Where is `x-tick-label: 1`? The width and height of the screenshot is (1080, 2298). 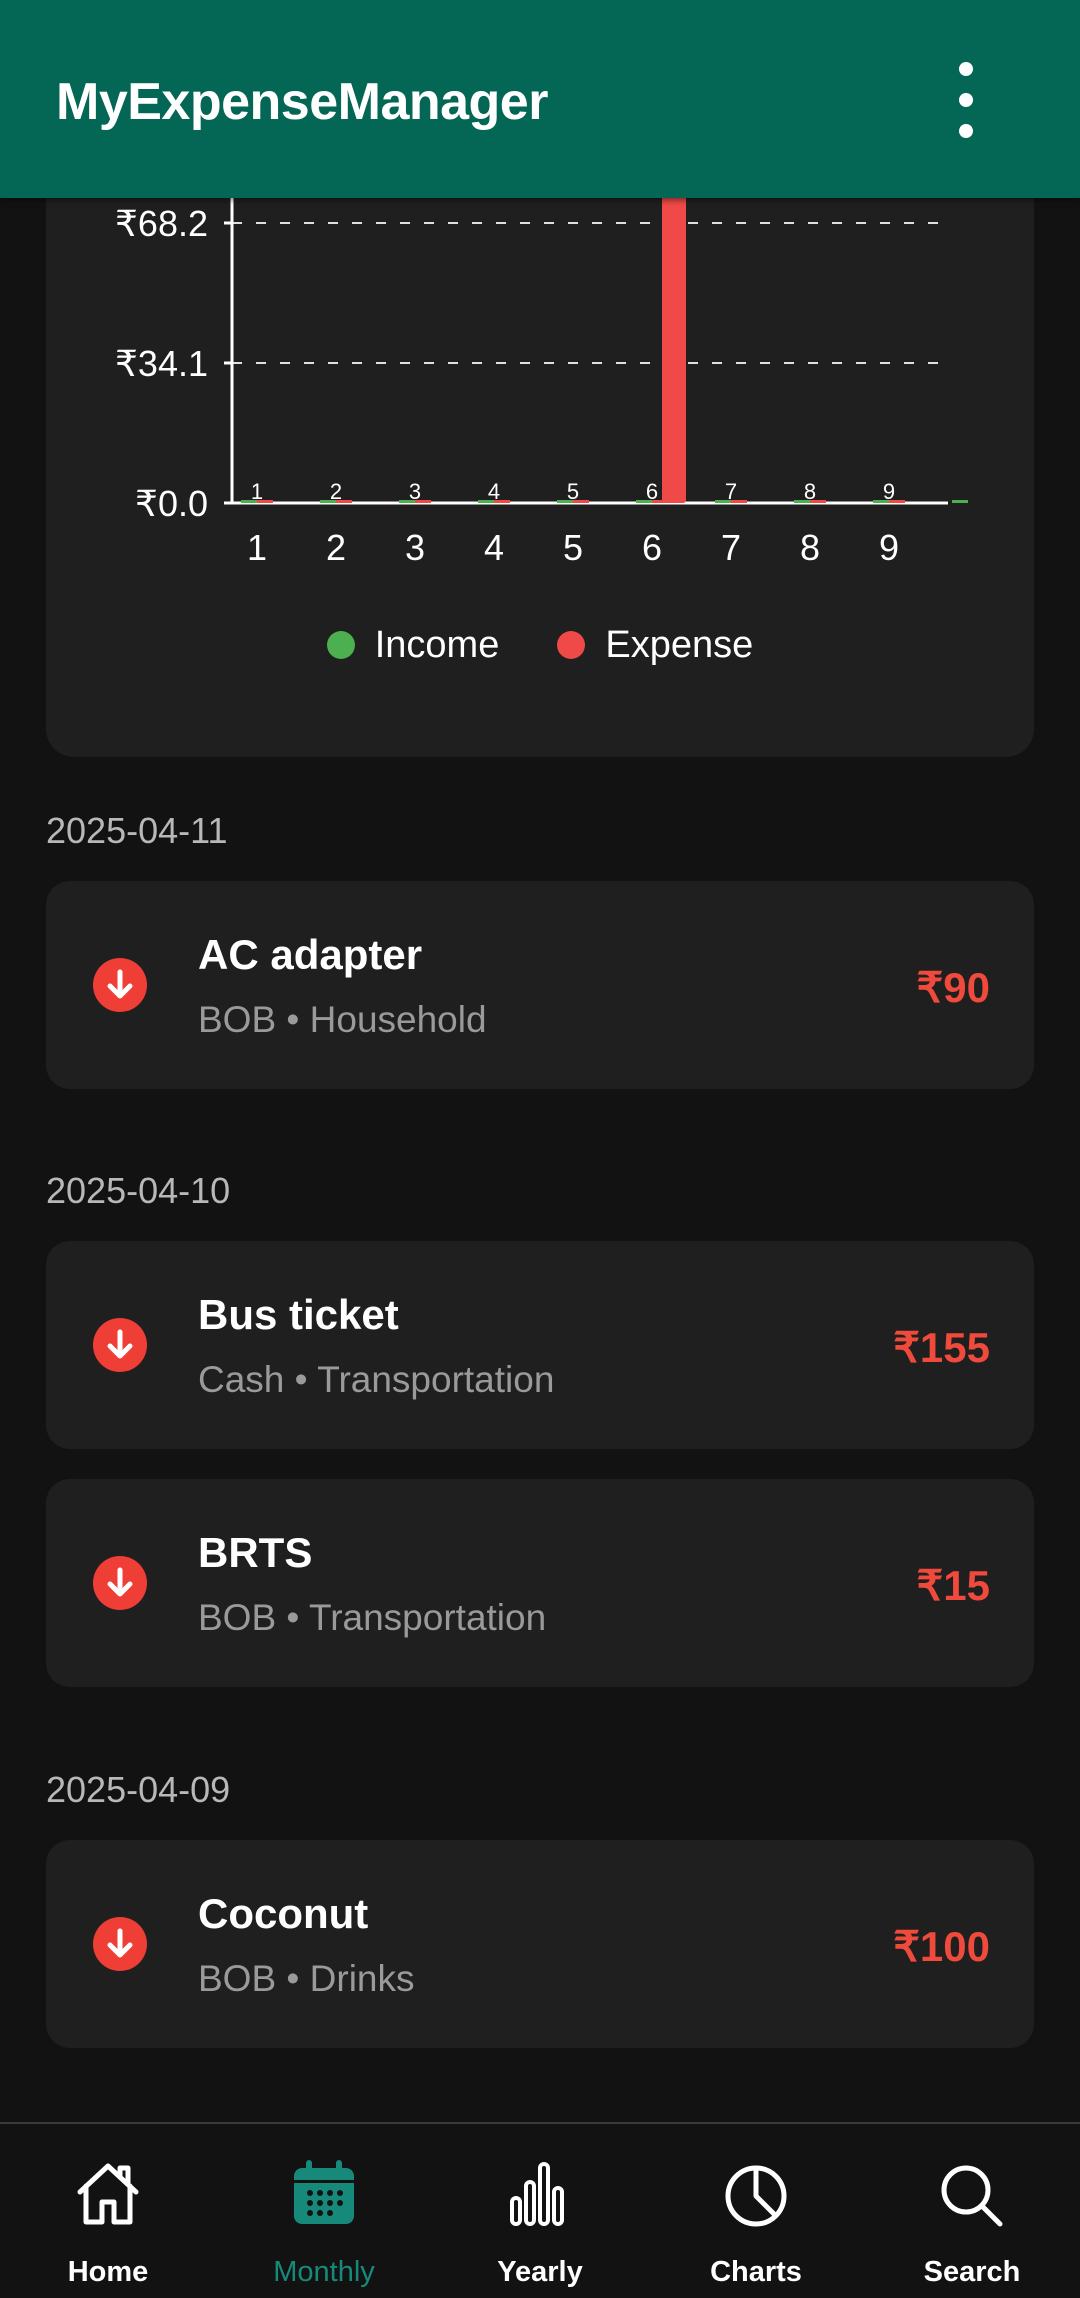 x-tick-label: 1 is located at coordinates (257, 547).